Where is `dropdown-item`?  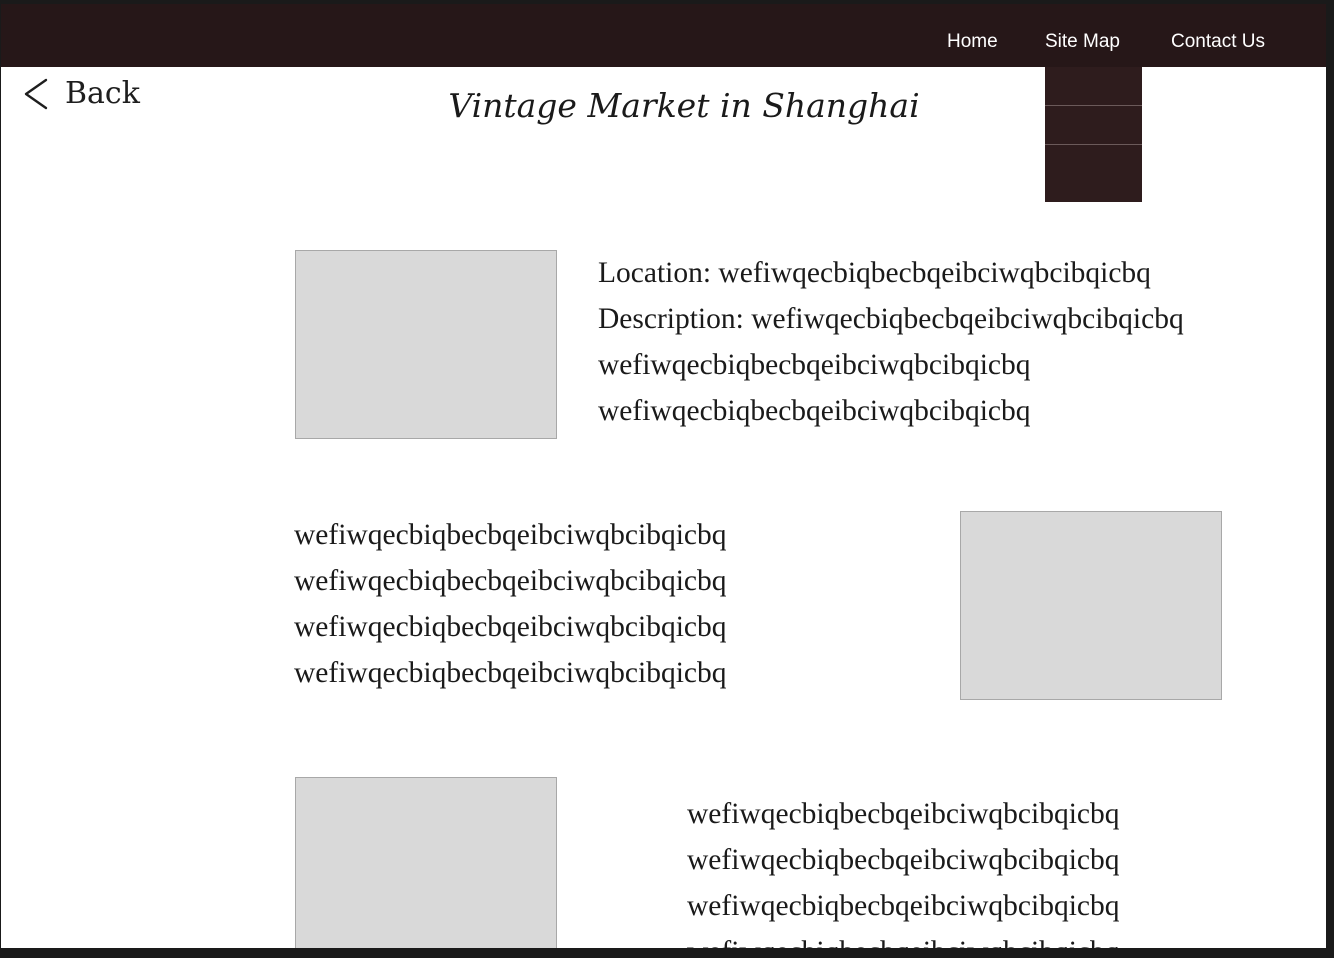 dropdown-item is located at coordinates (1093, 173).